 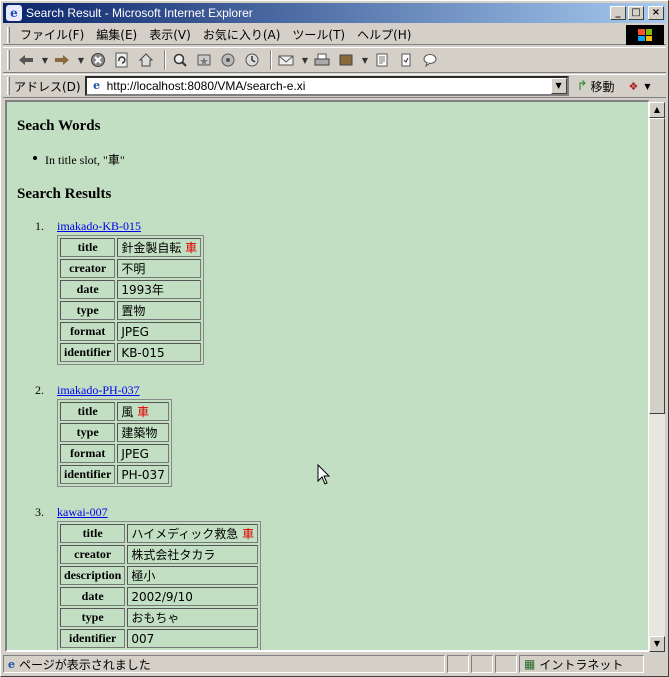 What do you see at coordinates (334, 664) in the screenshot?
I see `status-bar: e ページが表示されました ▦ イントラネット` at bounding box center [334, 664].